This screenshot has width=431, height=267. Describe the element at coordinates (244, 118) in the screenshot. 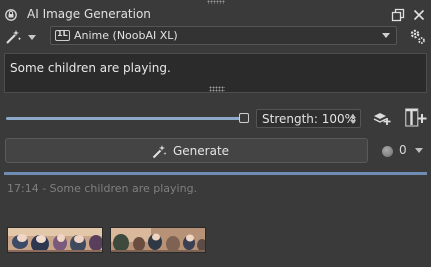

I see `strength-slider-handle` at that location.